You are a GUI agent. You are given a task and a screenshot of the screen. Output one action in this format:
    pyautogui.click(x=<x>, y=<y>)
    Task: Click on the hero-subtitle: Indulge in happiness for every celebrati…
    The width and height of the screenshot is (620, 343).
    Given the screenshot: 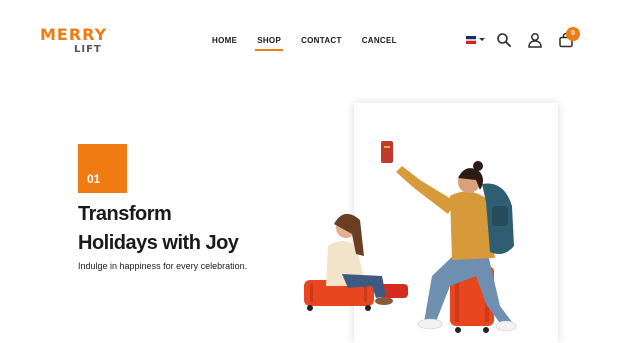 What is the action you would take?
    pyautogui.click(x=163, y=266)
    